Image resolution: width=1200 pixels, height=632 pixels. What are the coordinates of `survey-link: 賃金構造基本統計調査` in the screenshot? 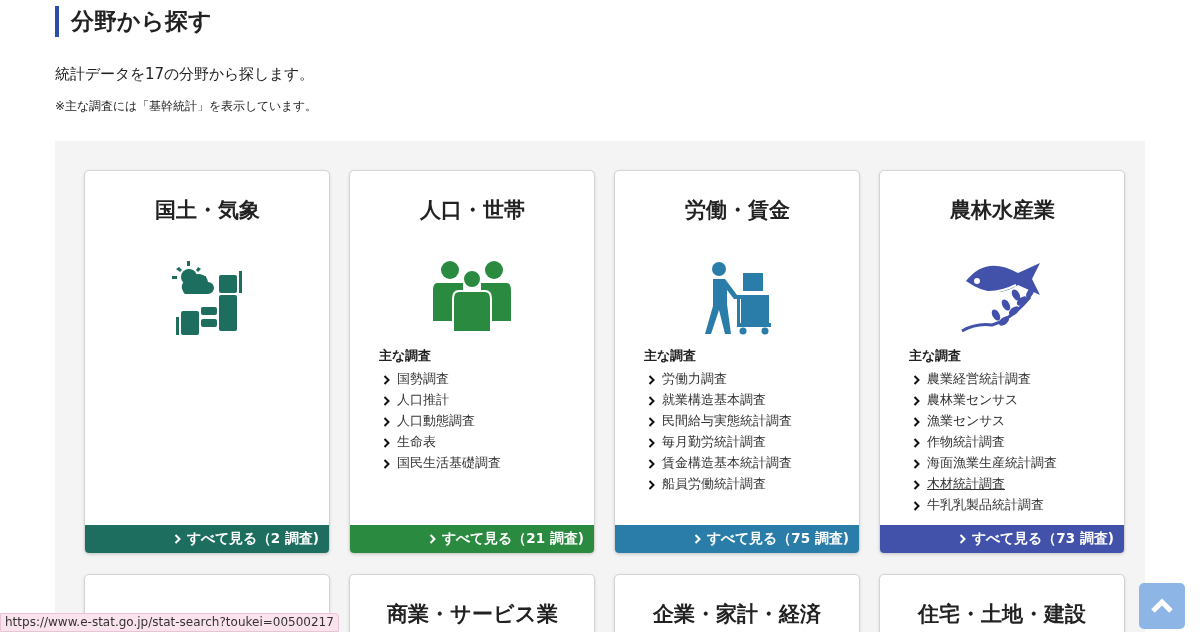 It's located at (727, 463).